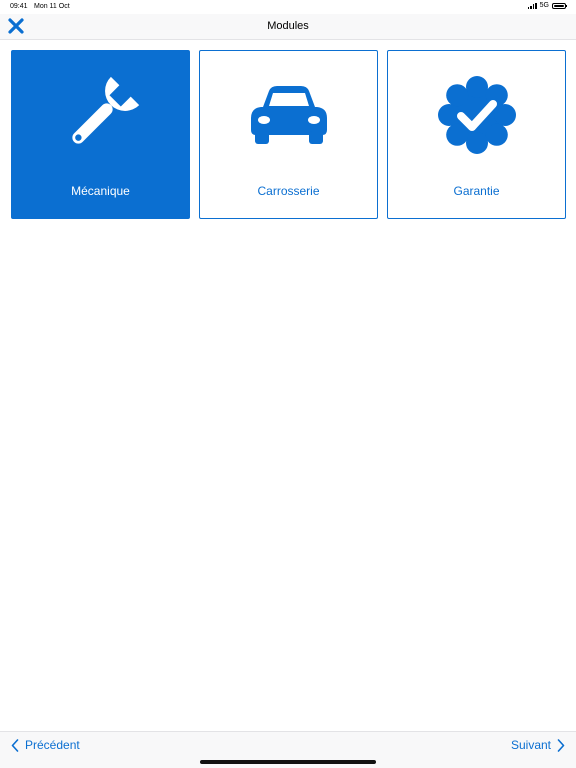 The image size is (576, 768). Describe the element at coordinates (544, 5) in the screenshot. I see `network-label: 5G` at that location.